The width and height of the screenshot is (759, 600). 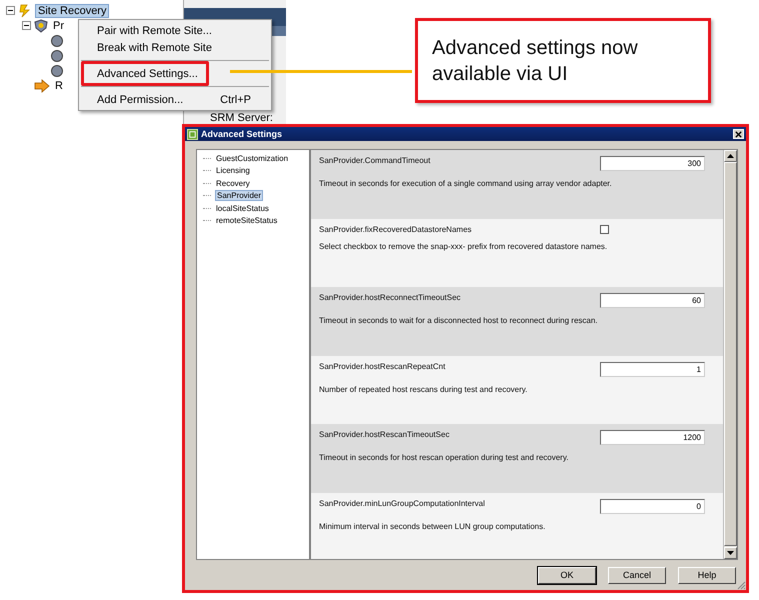 What do you see at coordinates (246, 221) in the screenshot?
I see `category-item: remoteSiteStatus` at bounding box center [246, 221].